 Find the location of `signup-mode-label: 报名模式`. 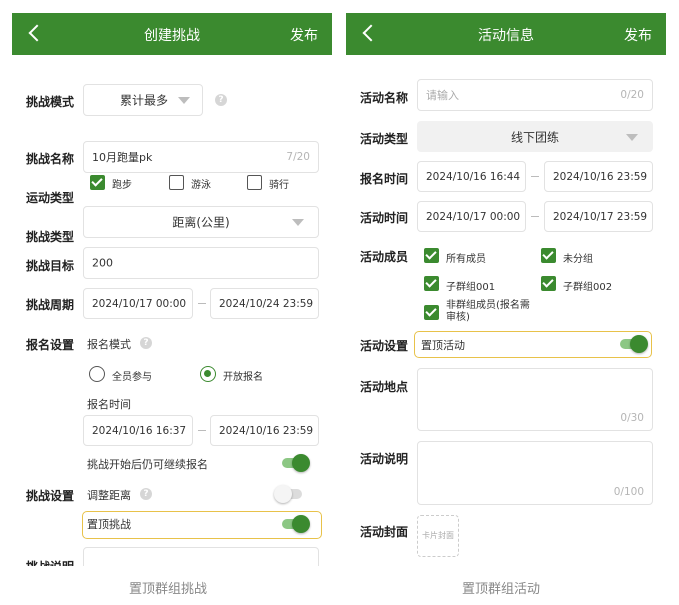

signup-mode-label: 报名模式 is located at coordinates (109, 344).